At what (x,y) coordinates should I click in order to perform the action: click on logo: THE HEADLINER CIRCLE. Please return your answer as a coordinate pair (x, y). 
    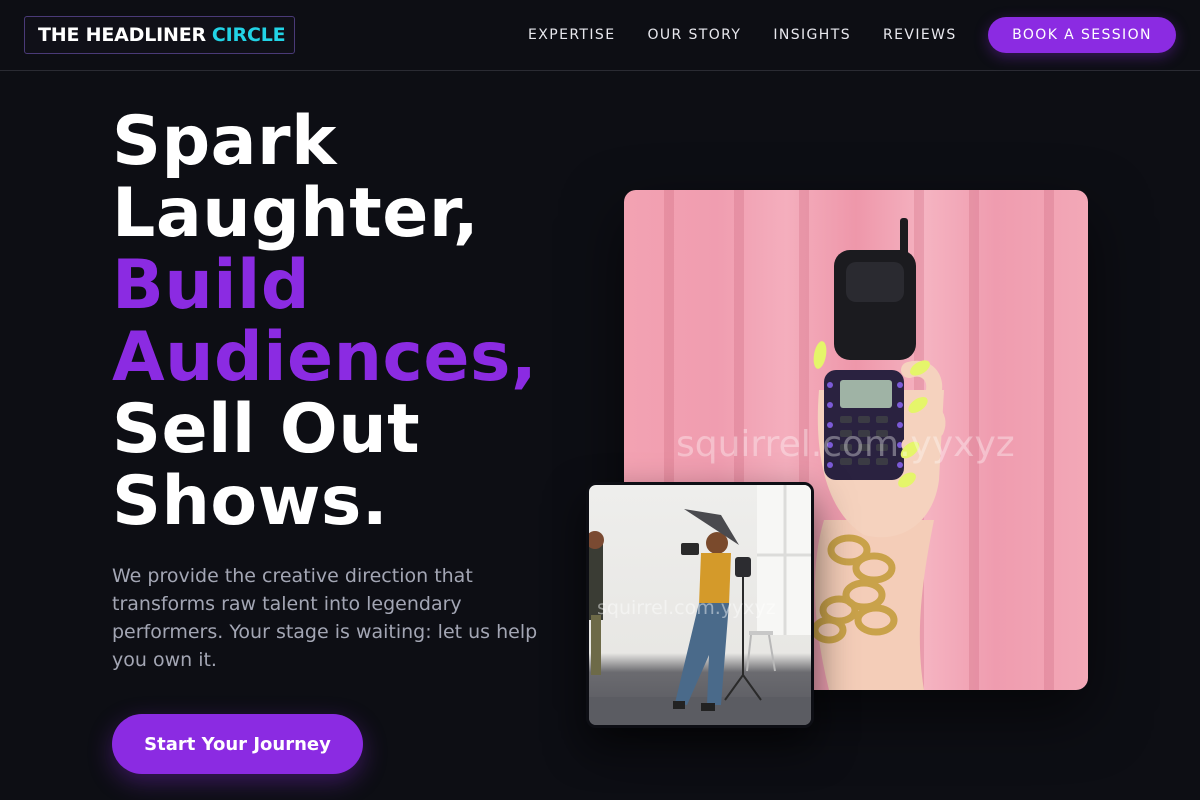
    Looking at the image, I should click on (159, 35).